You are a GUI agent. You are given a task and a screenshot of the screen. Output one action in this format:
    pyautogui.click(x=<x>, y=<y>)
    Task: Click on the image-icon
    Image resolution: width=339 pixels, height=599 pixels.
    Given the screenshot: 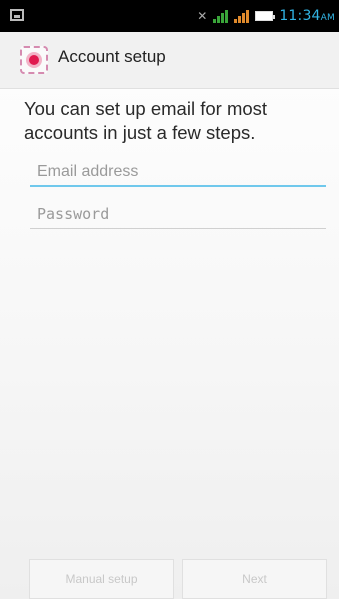 What is the action you would take?
    pyautogui.click(x=17, y=15)
    